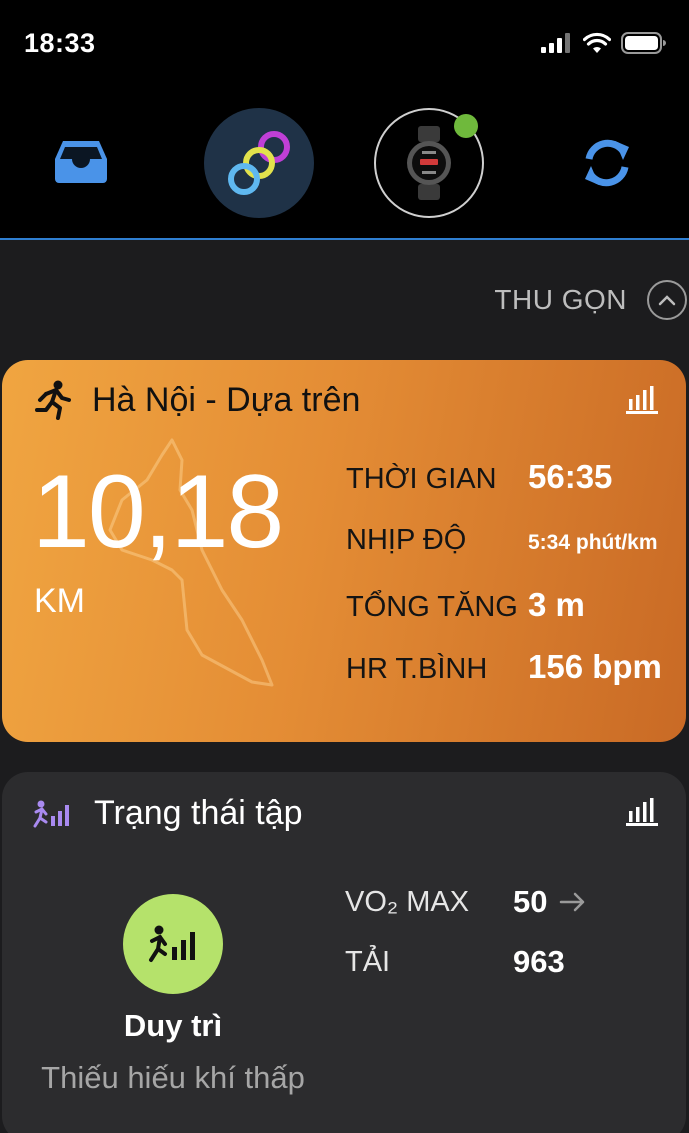 The height and width of the screenshot is (1133, 689). I want to click on cellular-signal-icon, so click(555, 43).